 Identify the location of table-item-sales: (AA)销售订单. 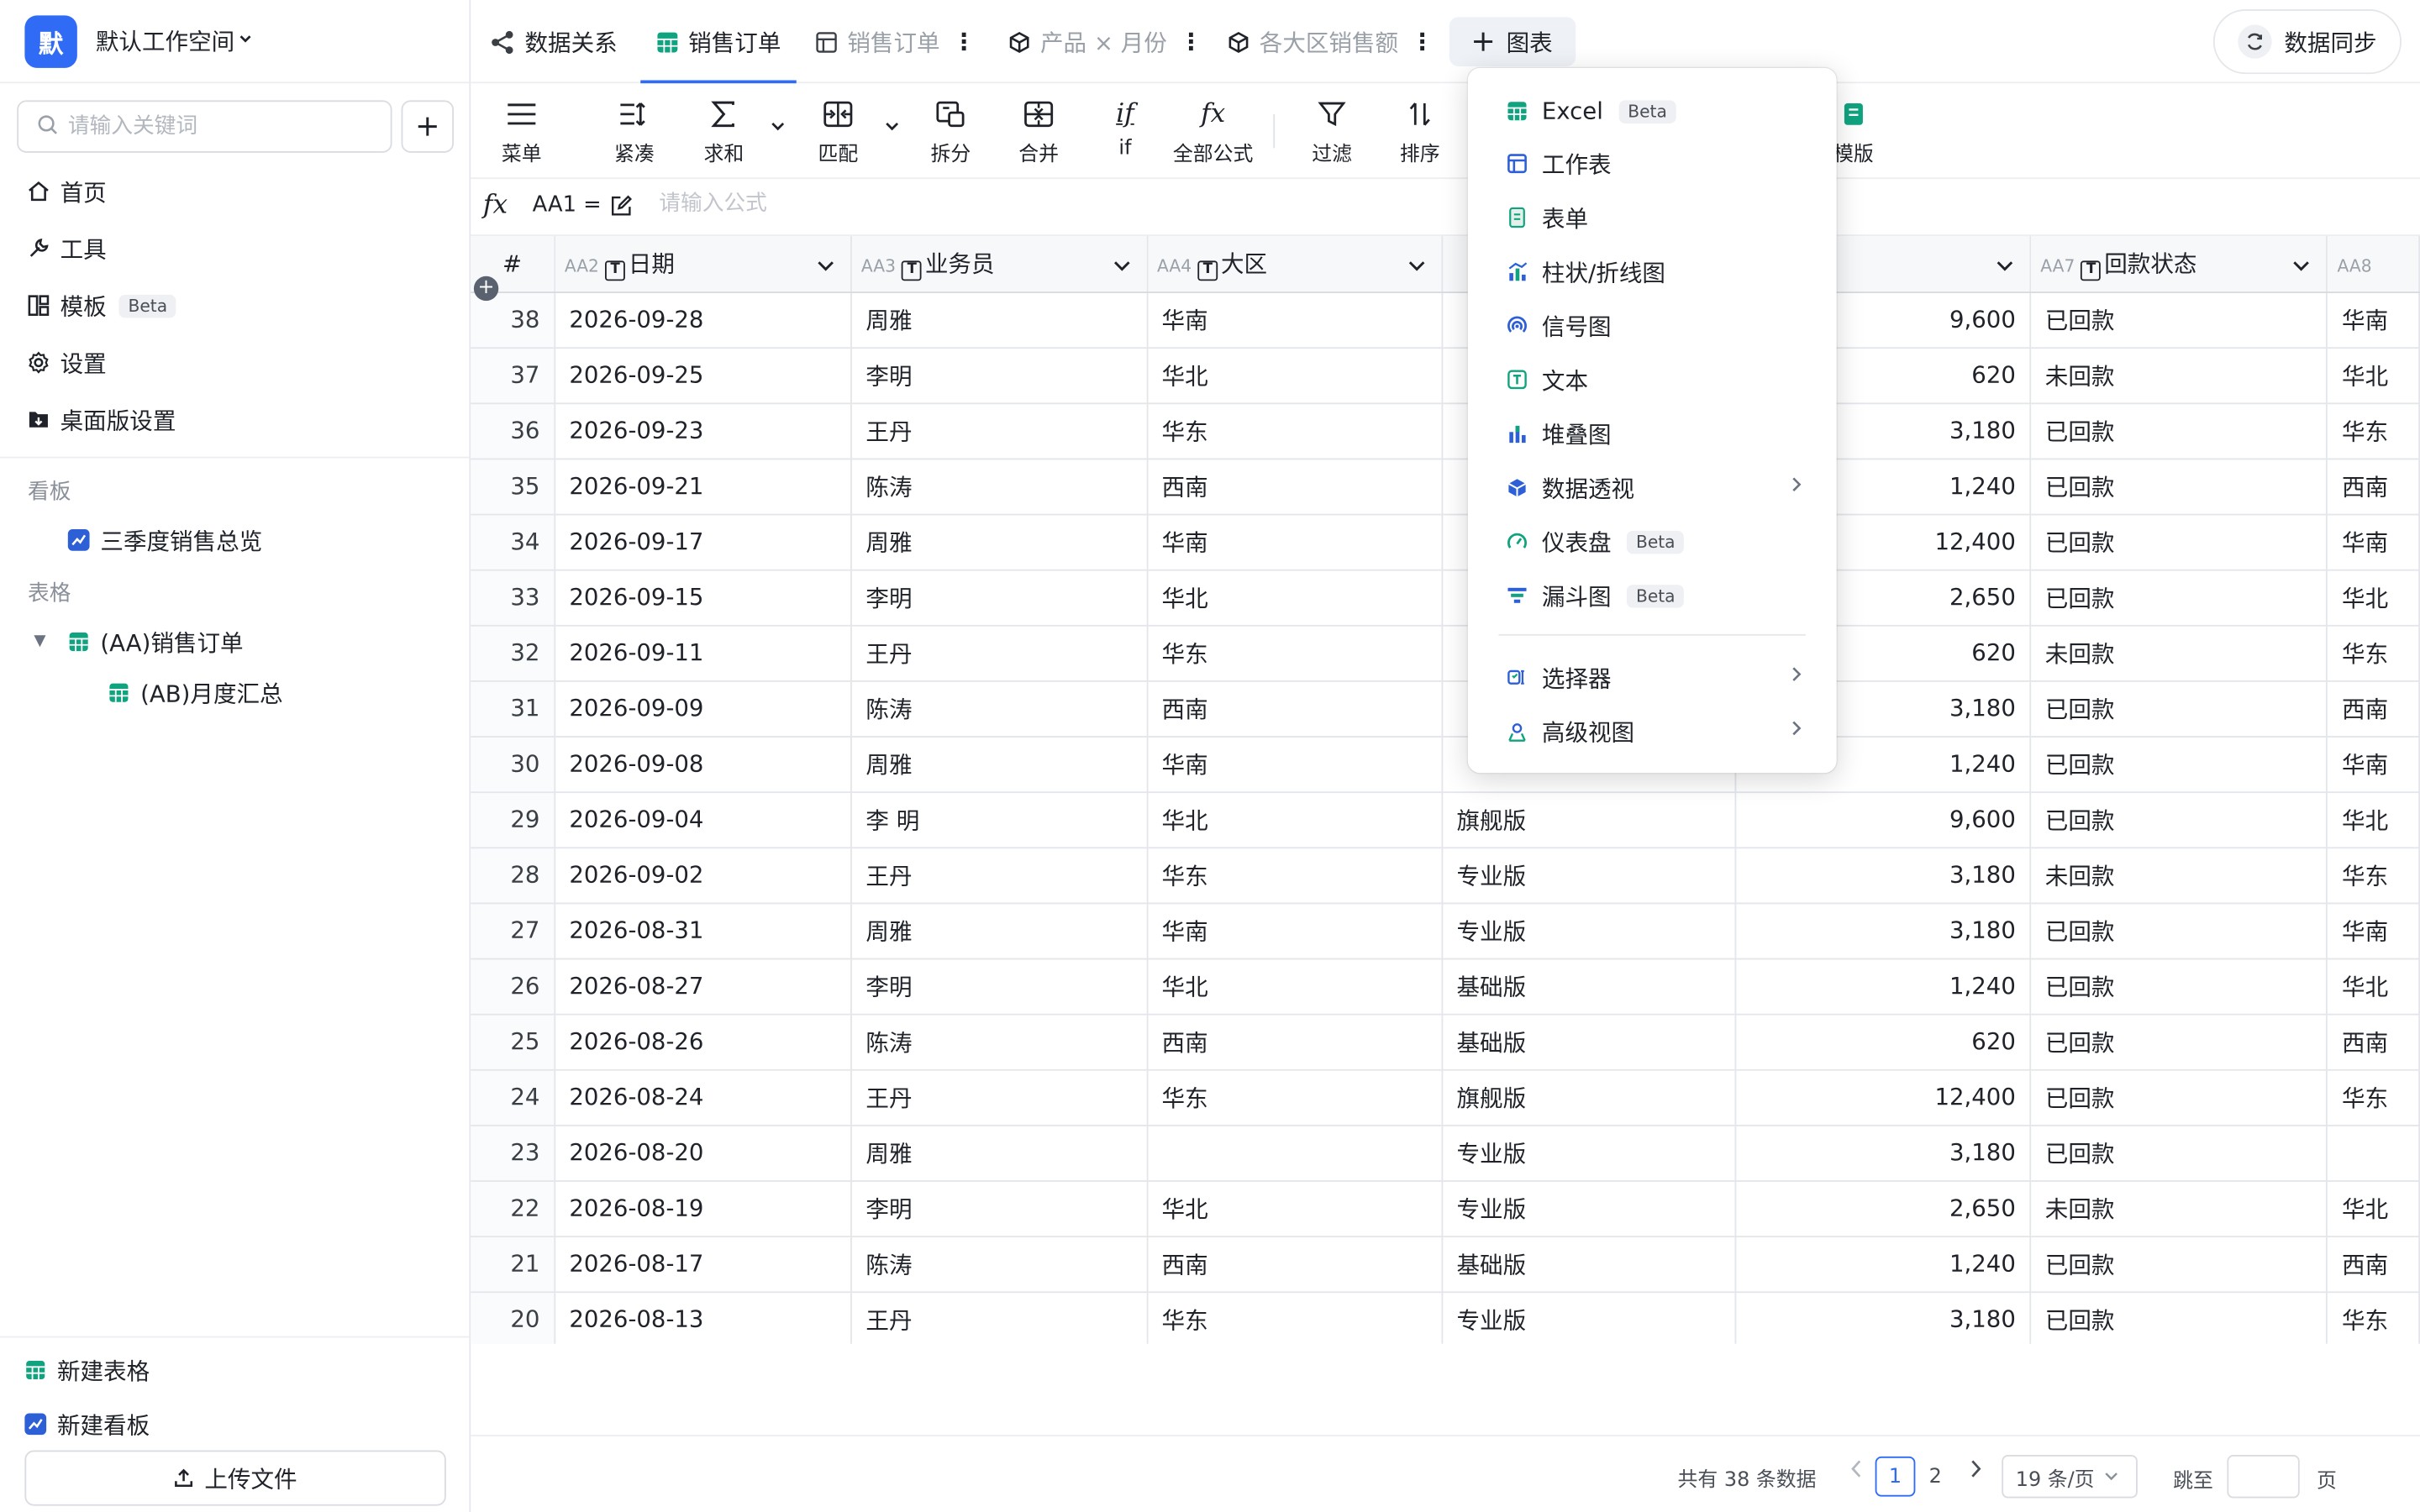
(156, 642).